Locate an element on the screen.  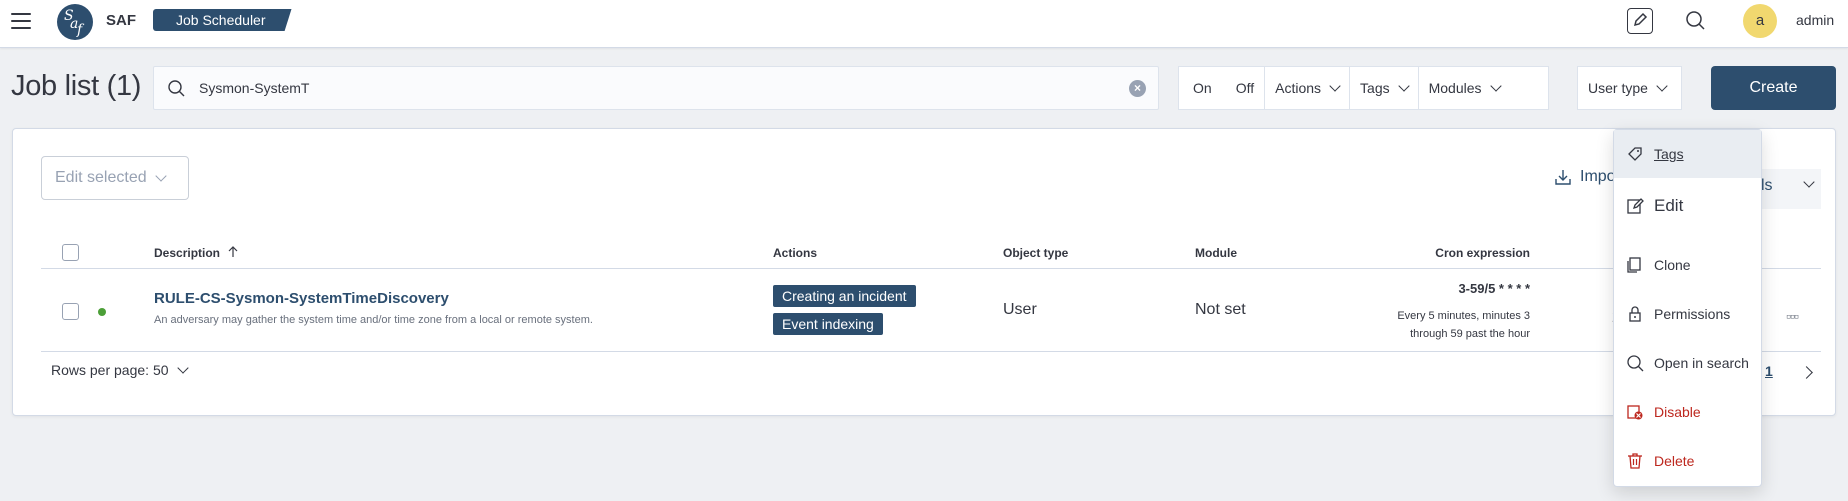
user-type-dropdown: User type is located at coordinates (1629, 88).